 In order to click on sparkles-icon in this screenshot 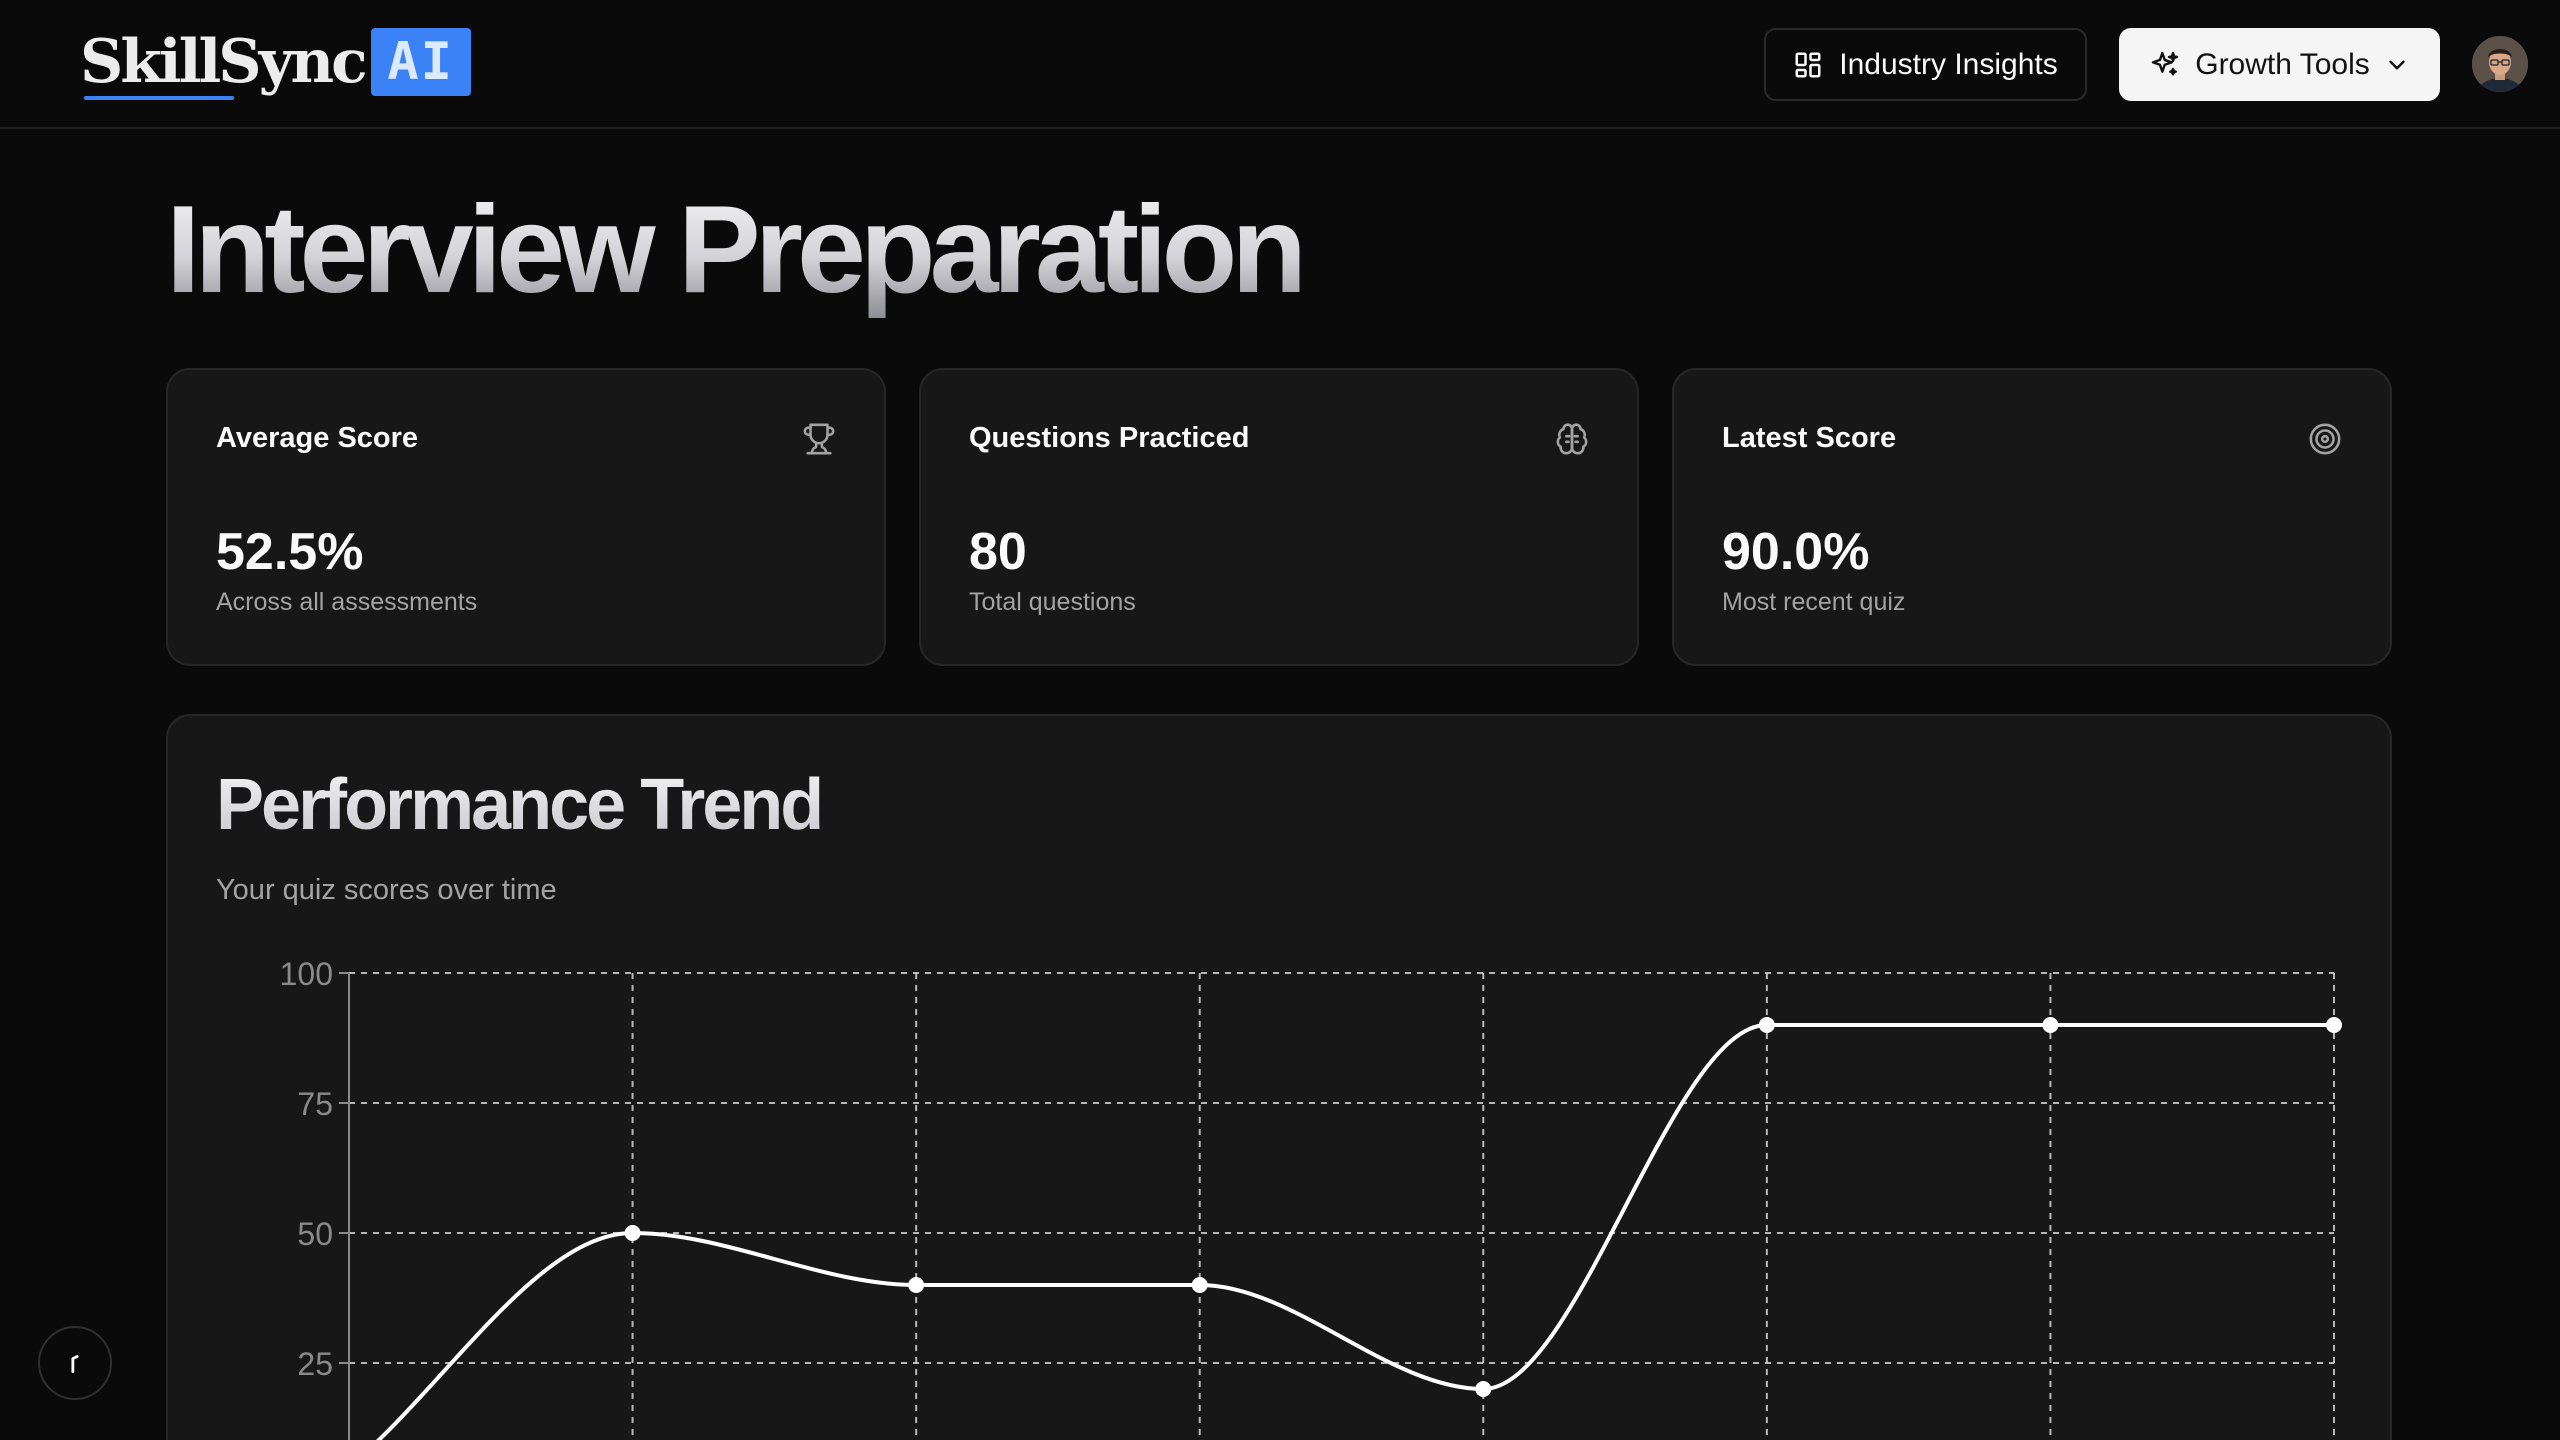, I will do `click(2165, 63)`.